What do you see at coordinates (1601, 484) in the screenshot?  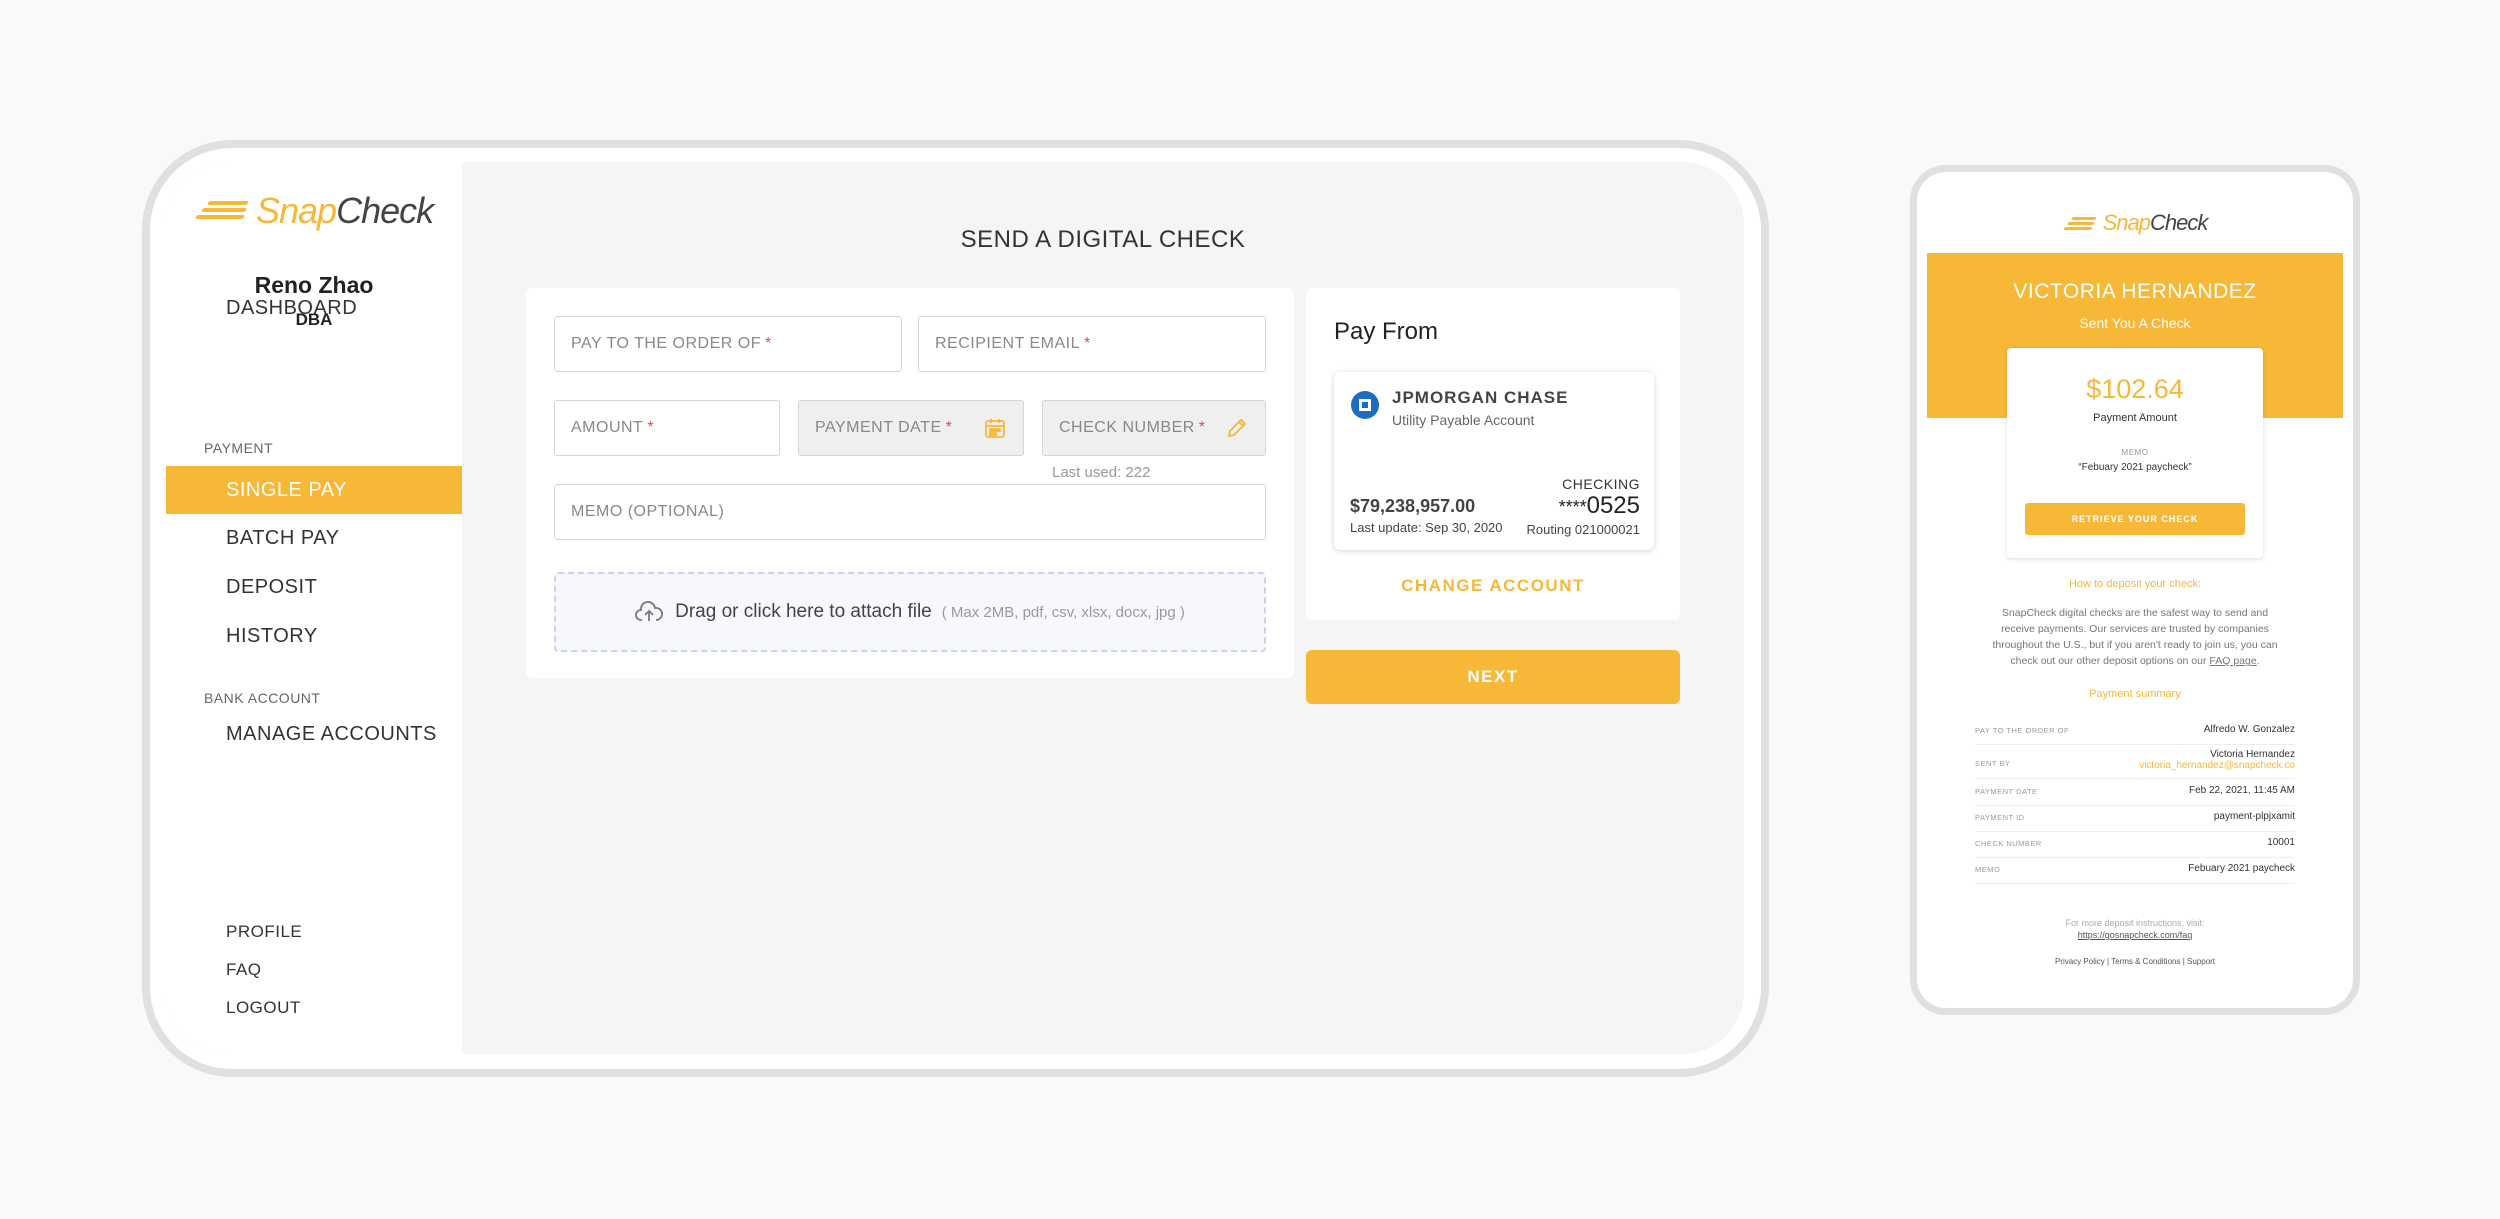 I see `bank-account-kind: CHECKING` at bounding box center [1601, 484].